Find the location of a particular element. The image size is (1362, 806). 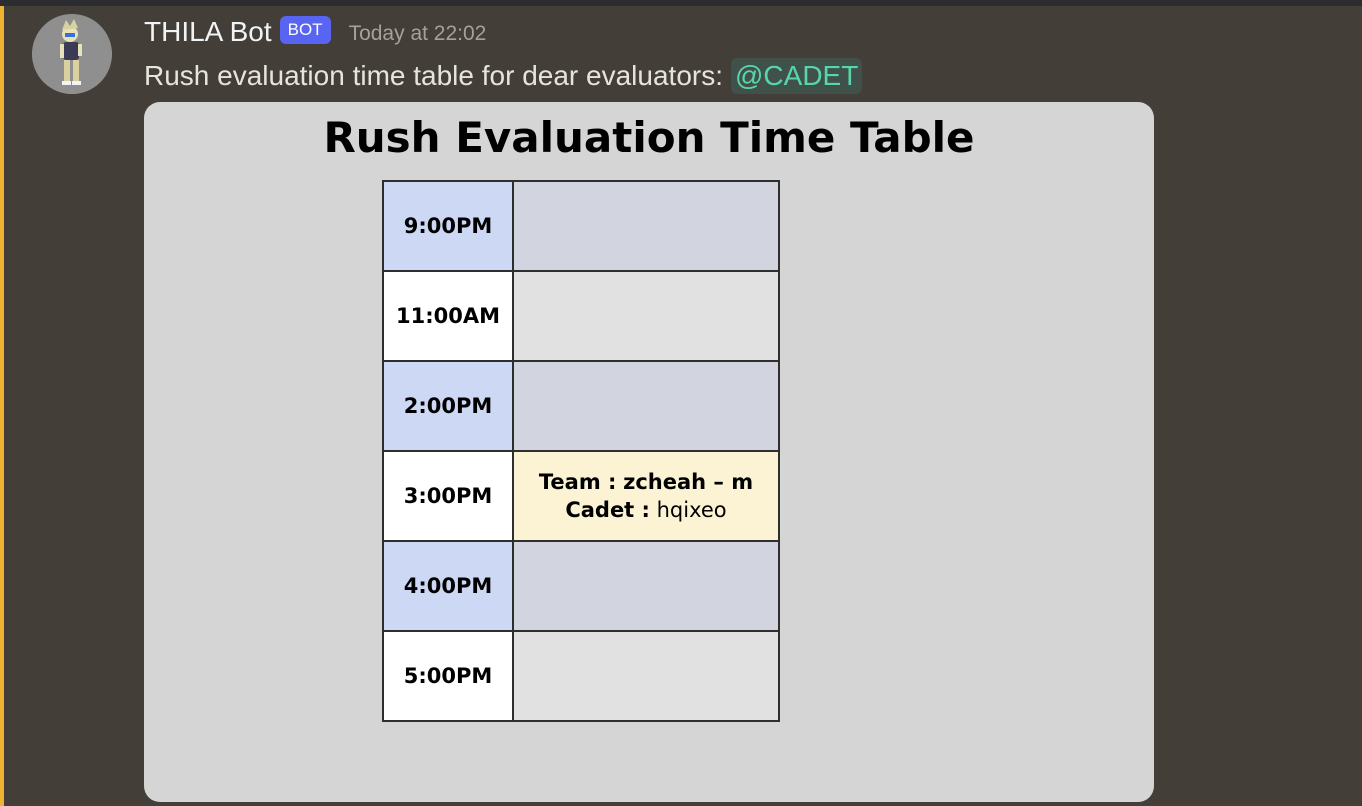

username: THILA Bot is located at coordinates (208, 32).